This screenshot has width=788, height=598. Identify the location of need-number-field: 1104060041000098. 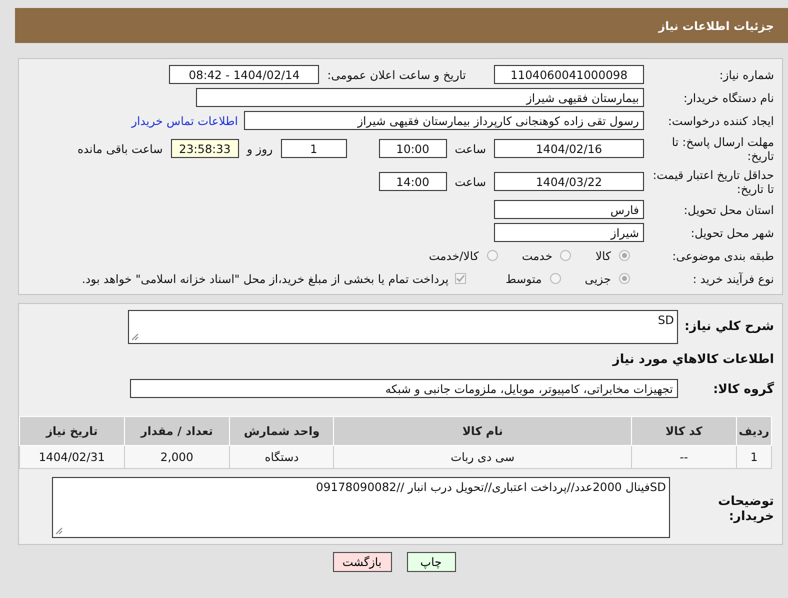
(569, 74).